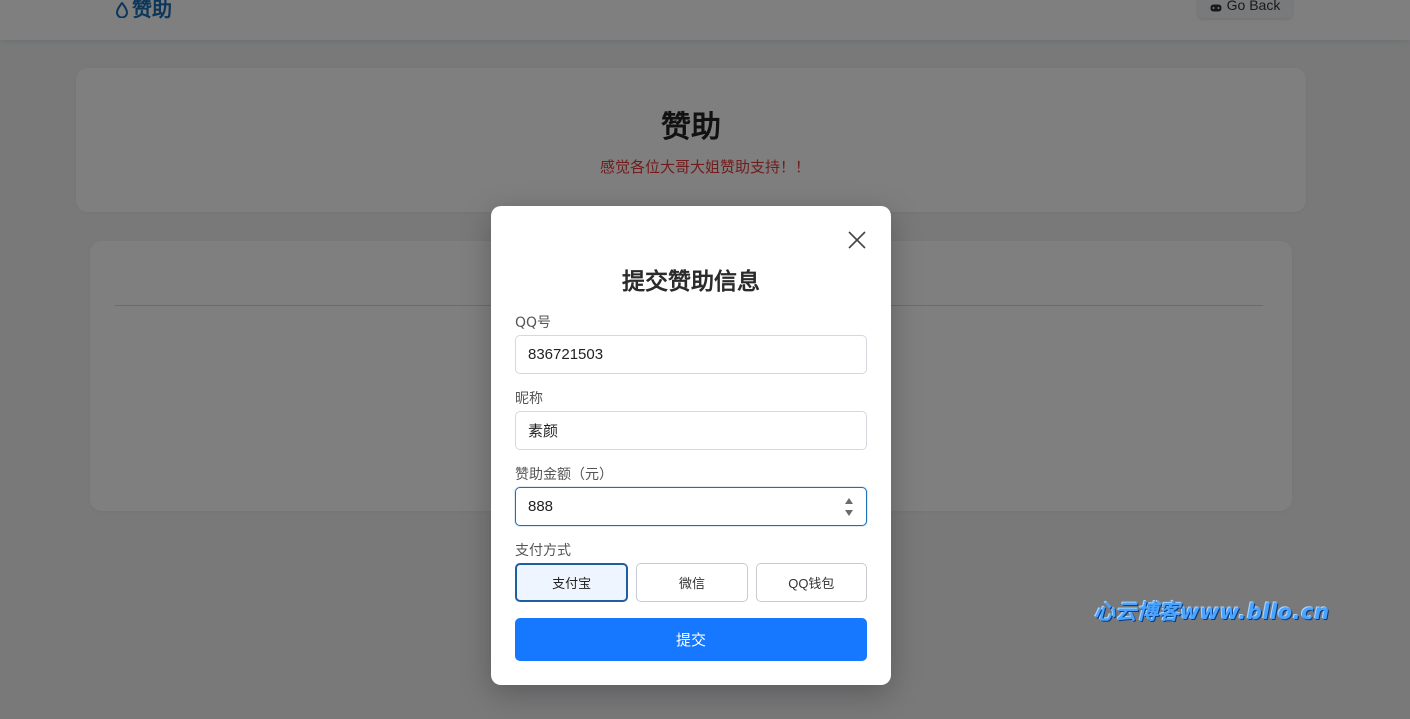 The image size is (1410, 719). I want to click on watermark: 心云博客www.bllo.cn, so click(1212, 612).